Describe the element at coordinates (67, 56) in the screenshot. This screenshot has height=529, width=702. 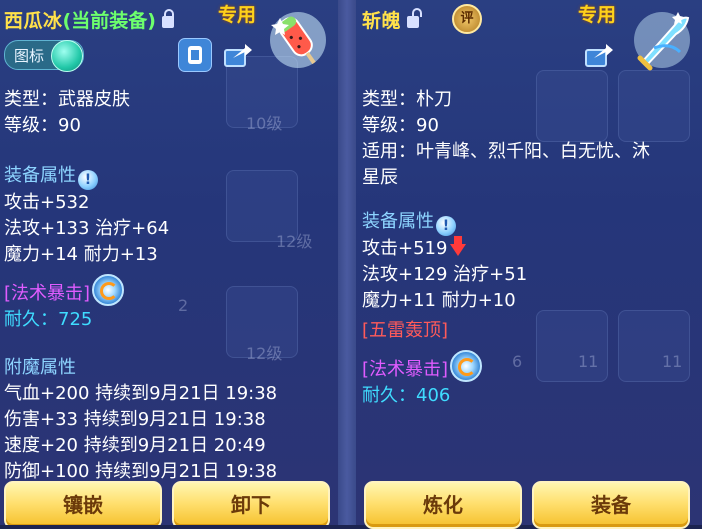
I see `toggle-knob-icon` at that location.